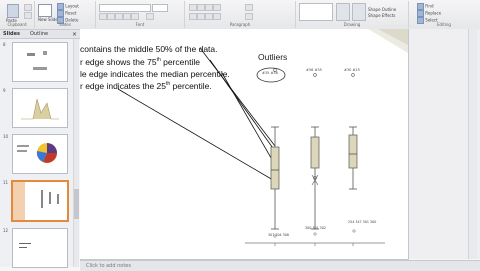  Describe the element at coordinates (352, 24) in the screenshot. I see `drawing-group-label: Drawing` at that location.